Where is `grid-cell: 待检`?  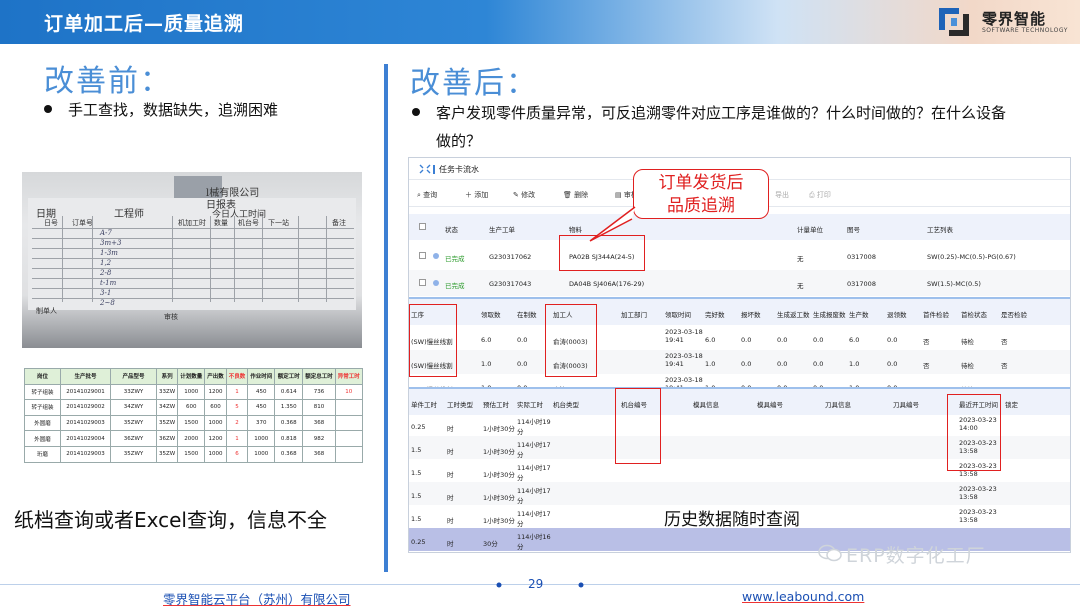 grid-cell: 待检 is located at coordinates (967, 366).